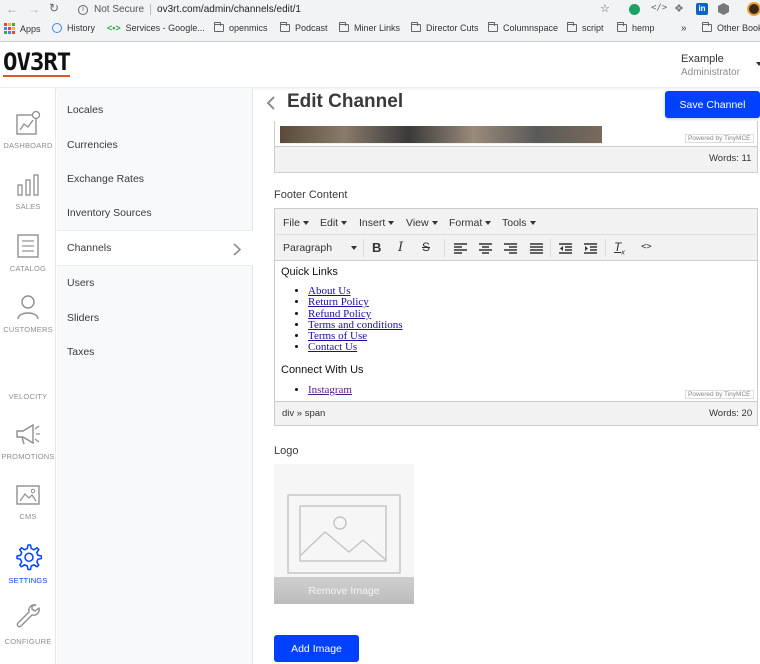 The height and width of the screenshot is (664, 760). I want to click on nav-customers: CUSTOMERS, so click(28, 314).